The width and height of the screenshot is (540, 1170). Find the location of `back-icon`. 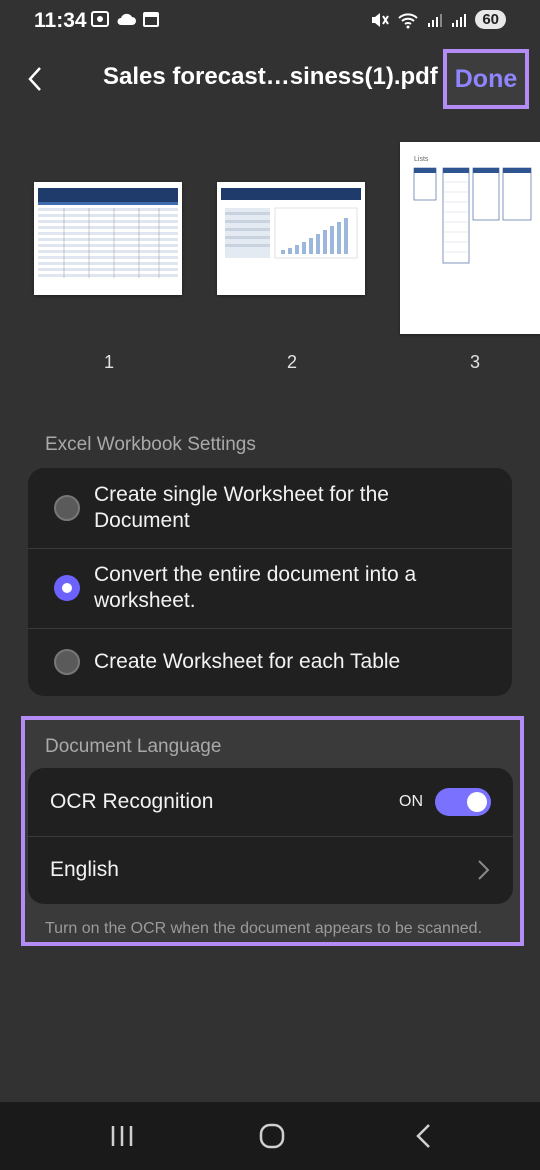

back-icon is located at coordinates (423, 1136).